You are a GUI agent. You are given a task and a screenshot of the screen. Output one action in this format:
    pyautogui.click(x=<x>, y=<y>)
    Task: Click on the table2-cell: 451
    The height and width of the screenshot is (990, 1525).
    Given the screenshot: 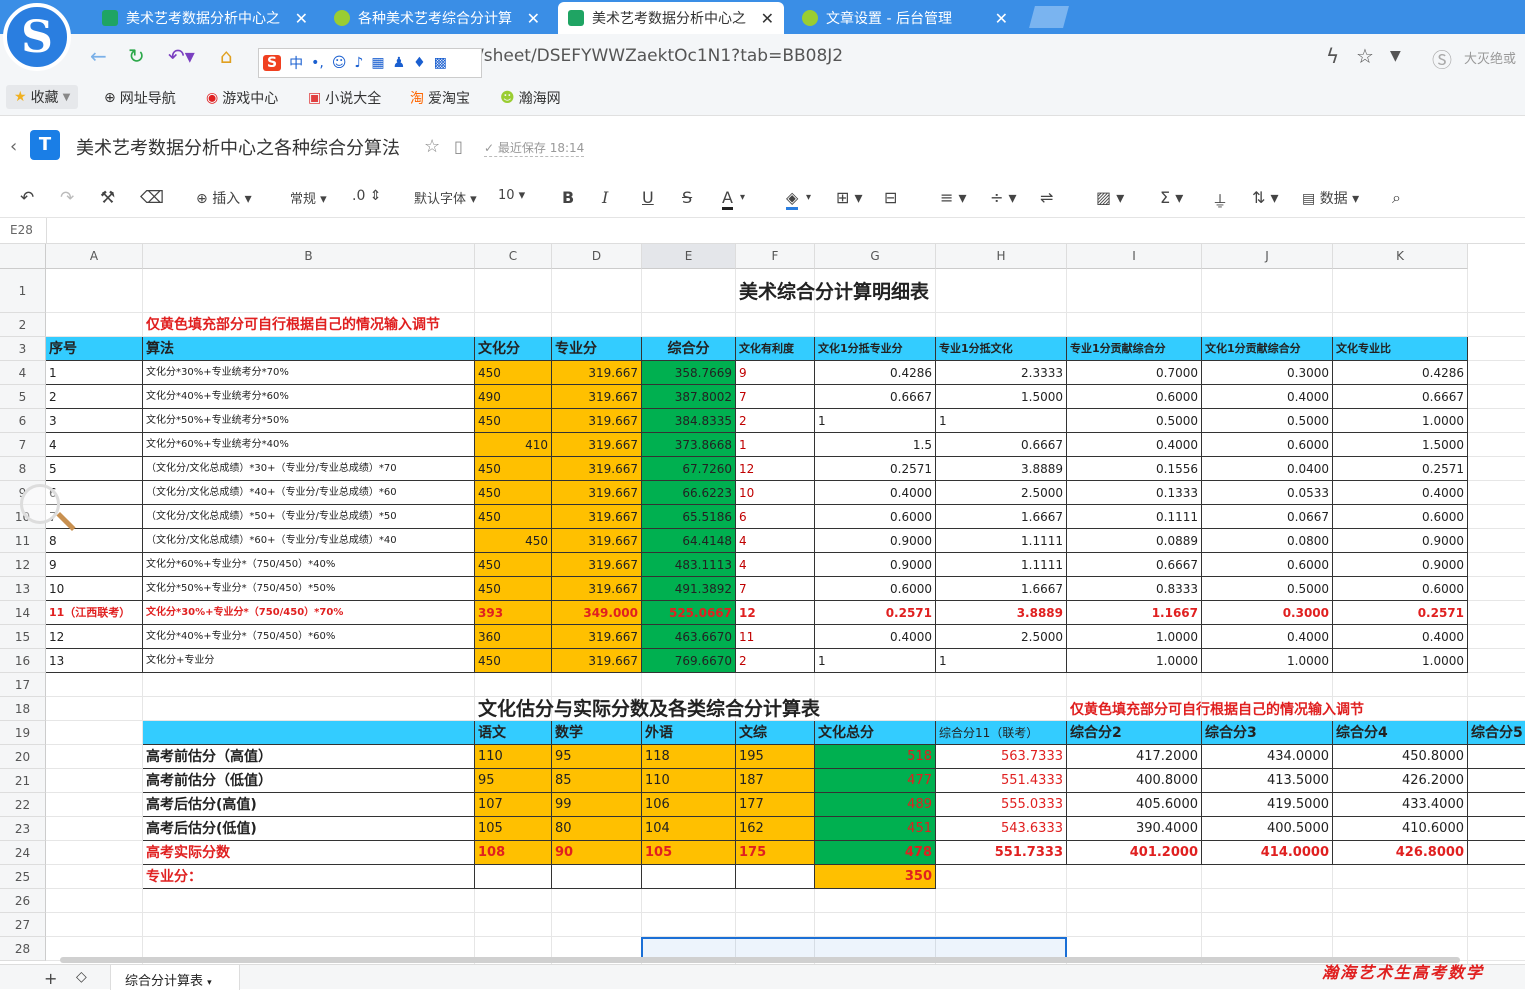 What is the action you would take?
    pyautogui.click(x=875, y=829)
    